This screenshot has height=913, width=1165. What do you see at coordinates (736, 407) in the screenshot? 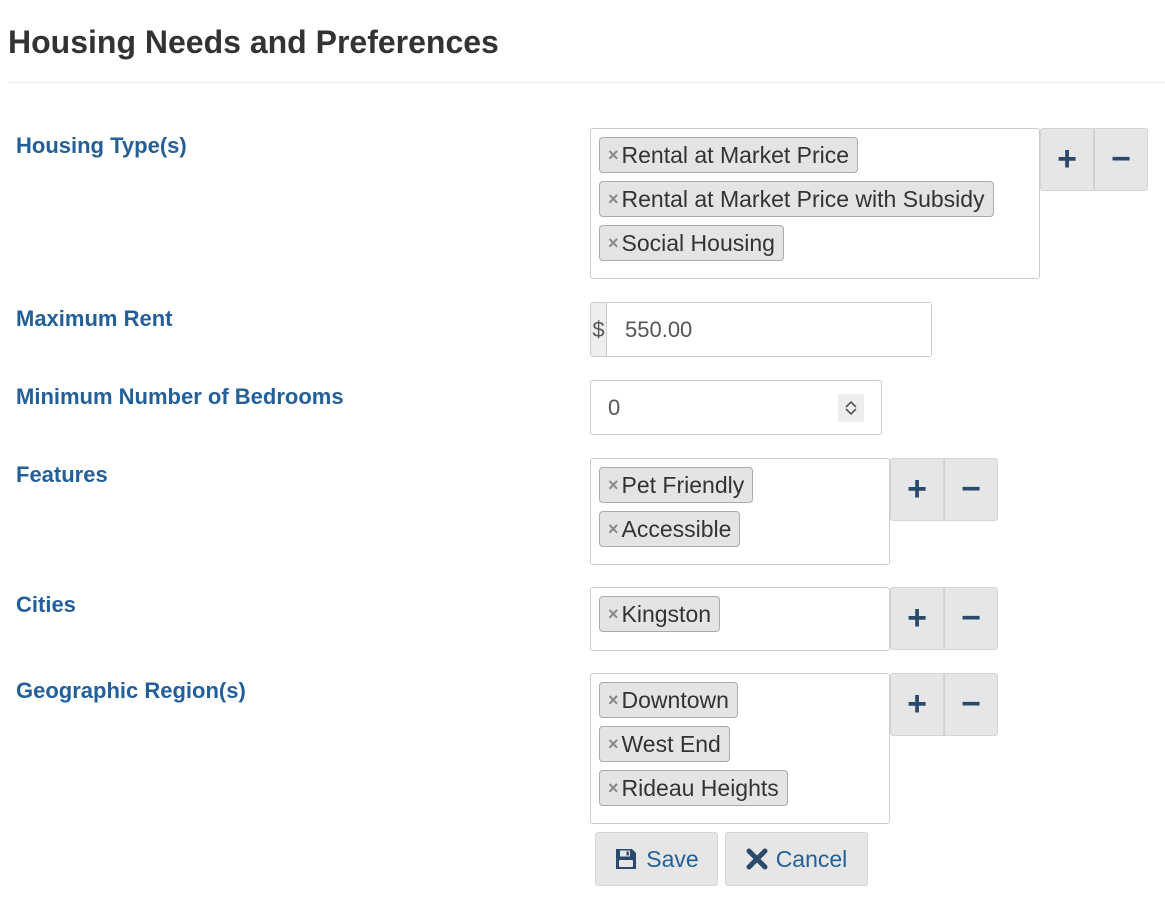
I see `min-bedrooms-input: 0` at bounding box center [736, 407].